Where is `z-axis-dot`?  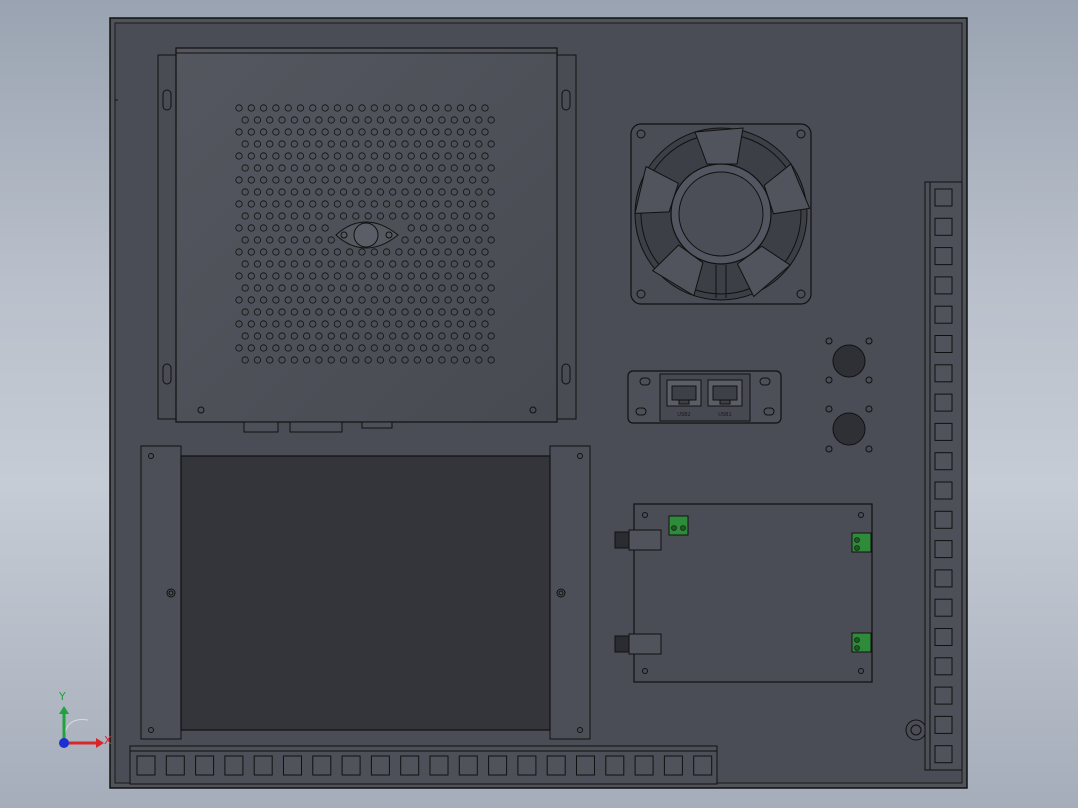
z-axis-dot is located at coordinates (64, 743).